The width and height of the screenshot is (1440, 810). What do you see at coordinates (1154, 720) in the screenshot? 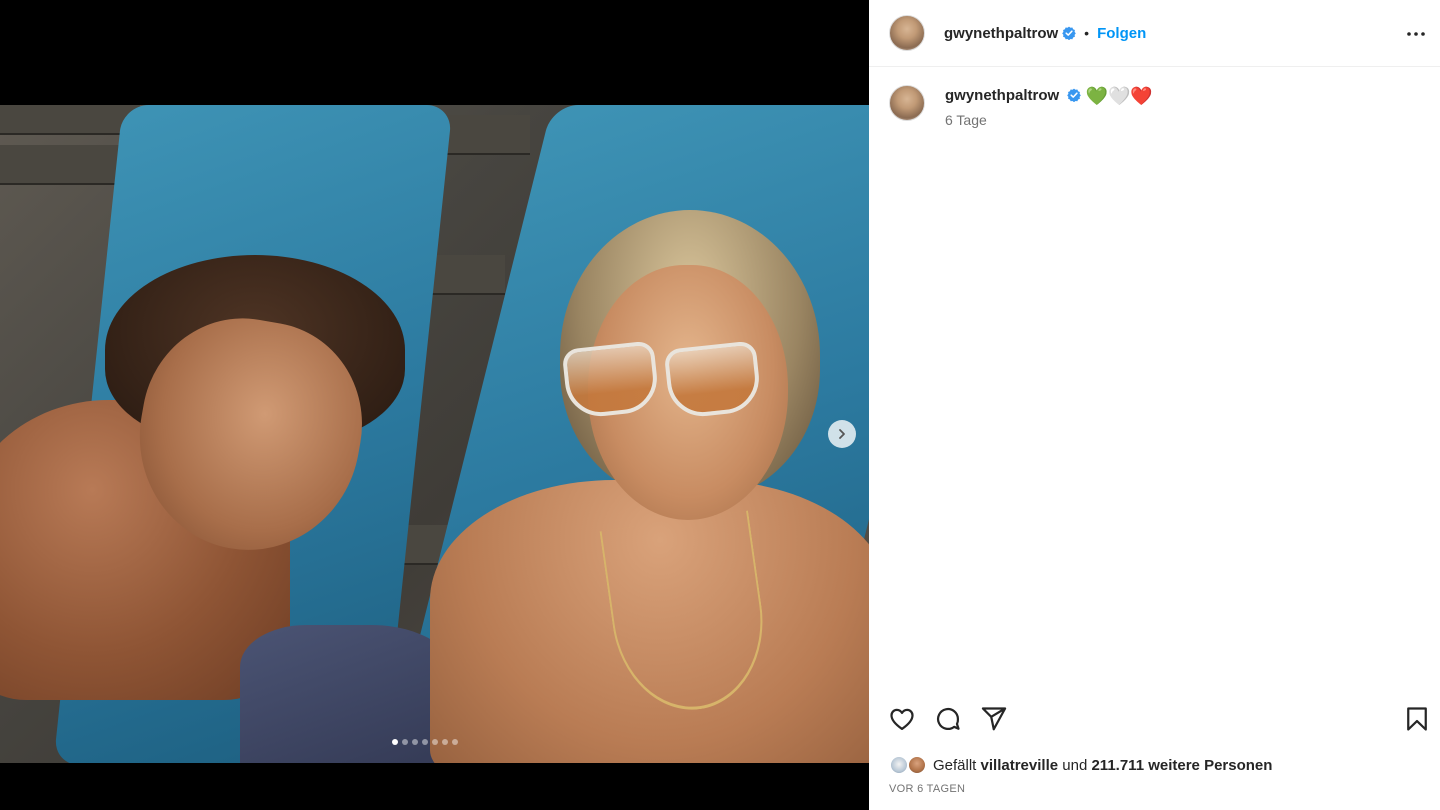
I see `post-actions-bar` at bounding box center [1154, 720].